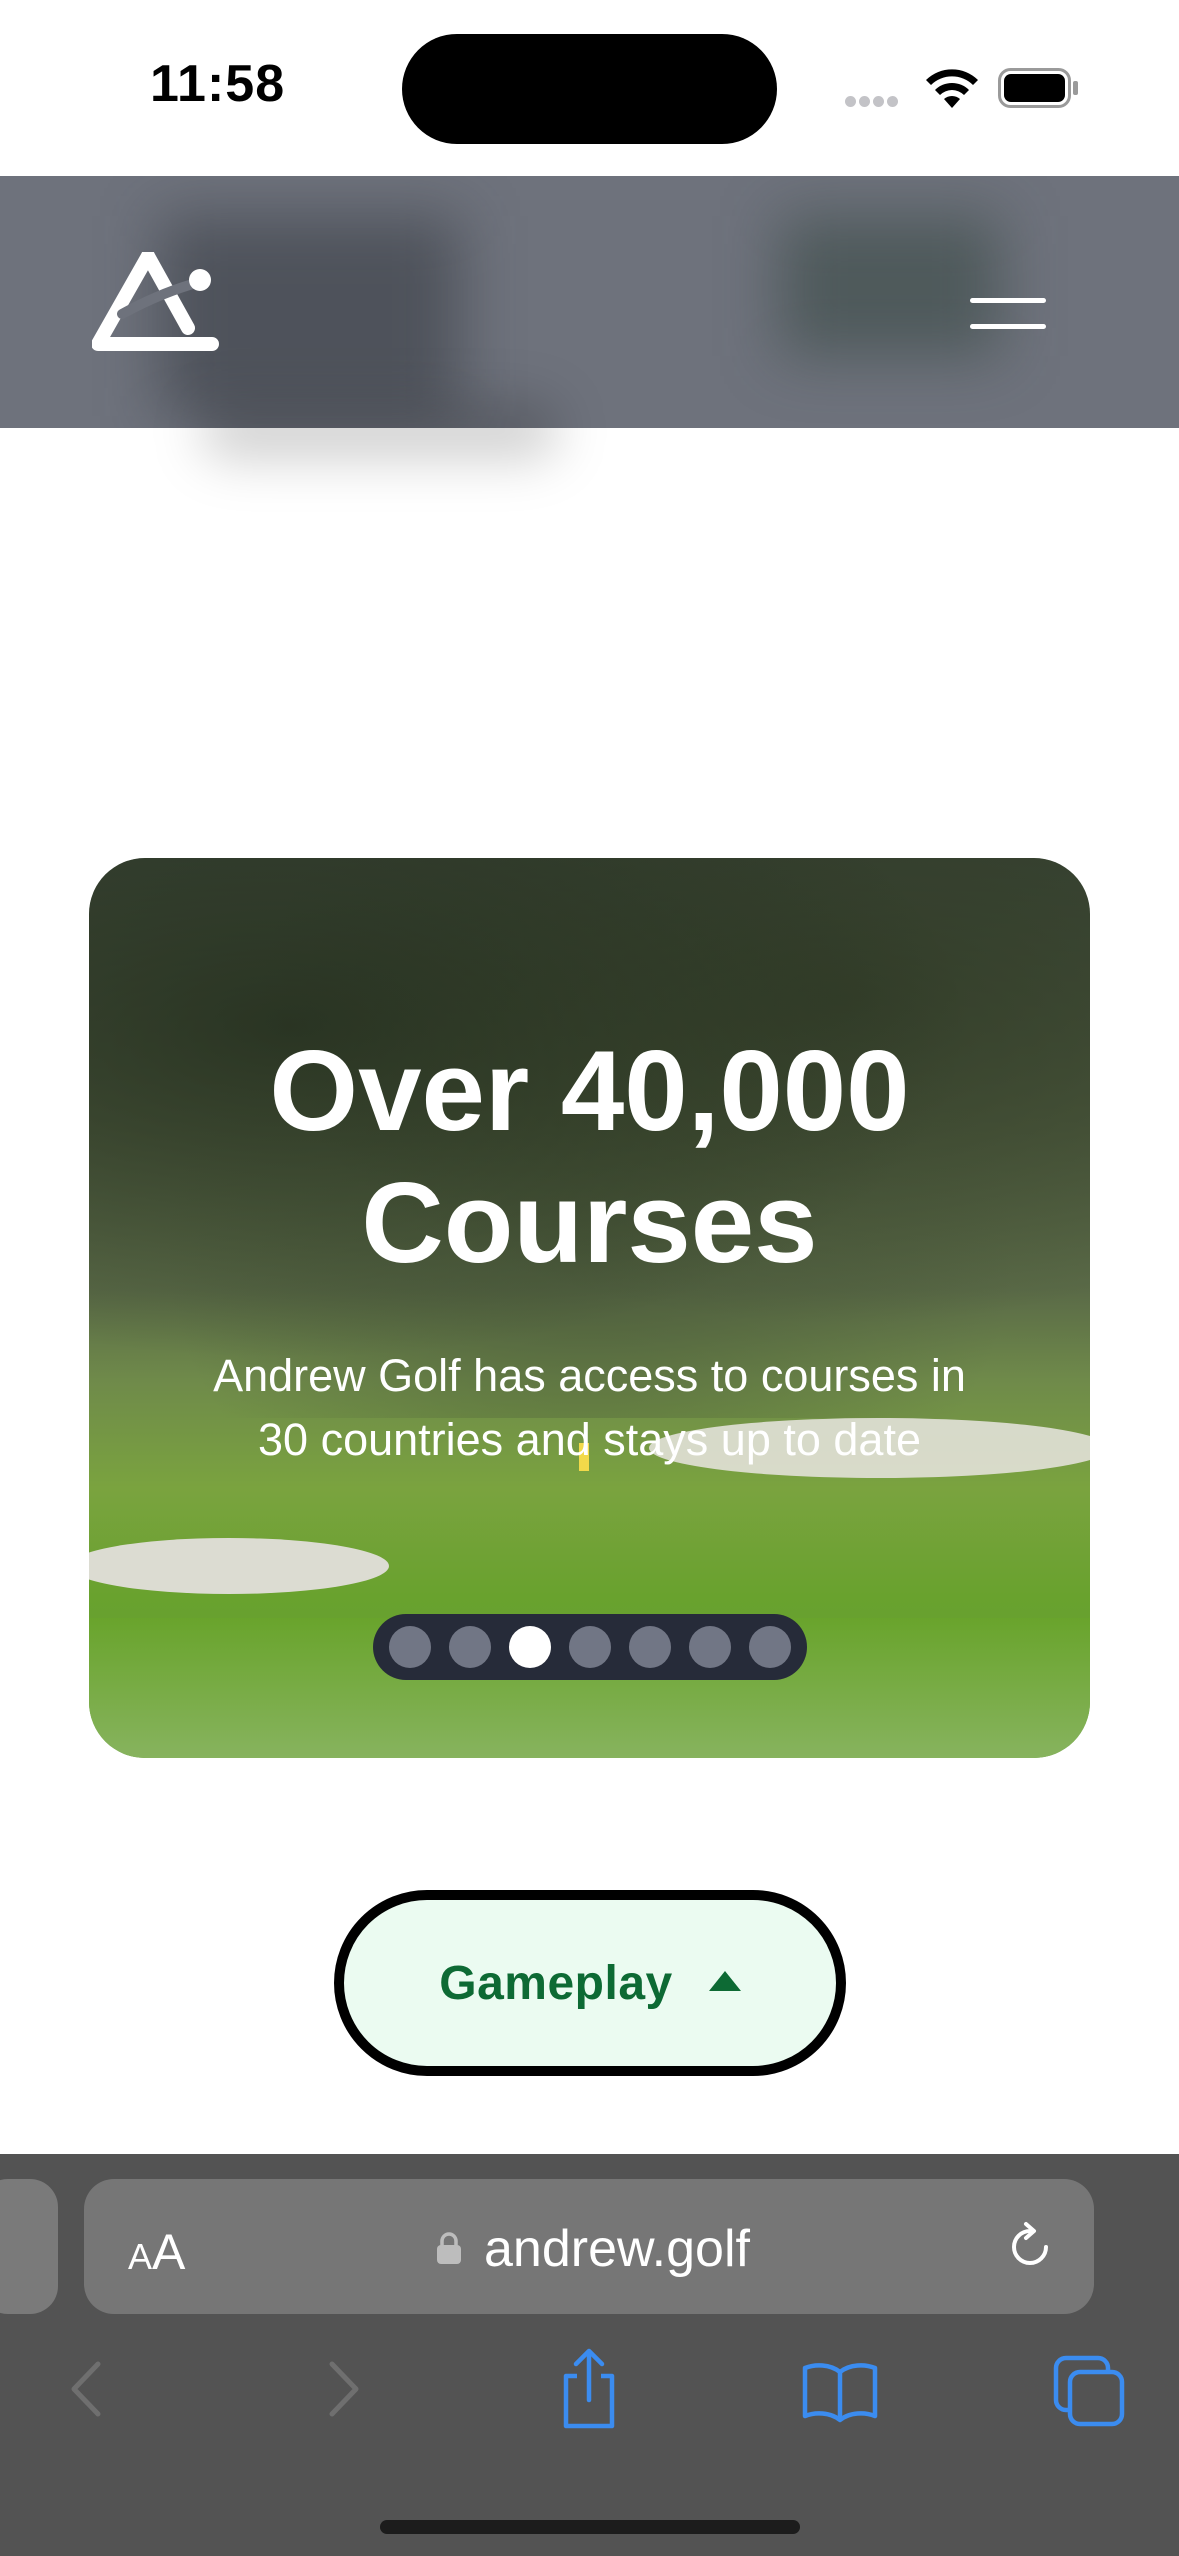 The image size is (1179, 2556). Describe the element at coordinates (449, 2248) in the screenshot. I see `lock-icon` at that location.